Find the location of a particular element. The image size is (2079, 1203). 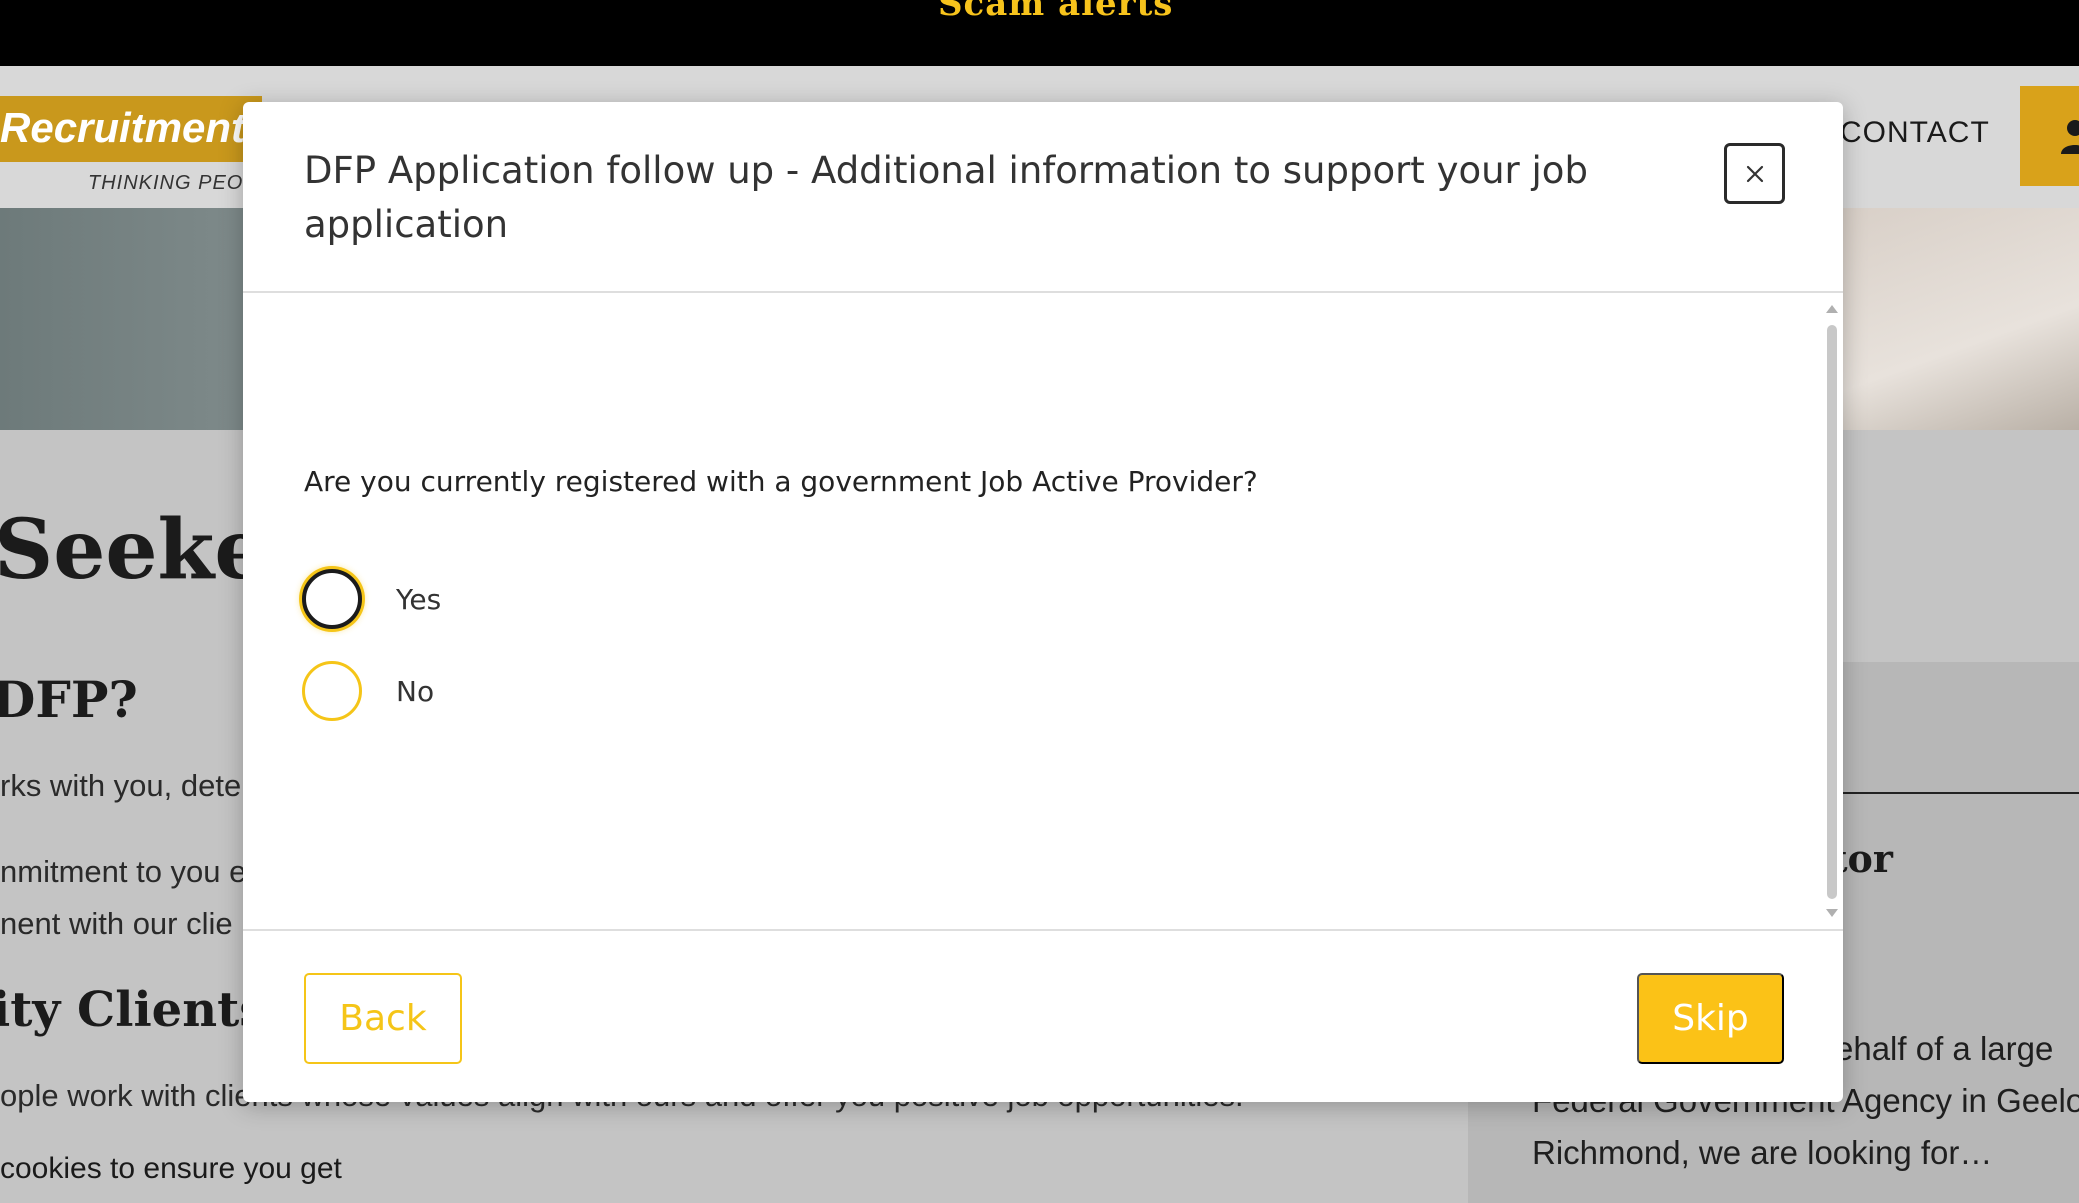

paragraph-3: nent with our clie is located at coordinates (116, 923).